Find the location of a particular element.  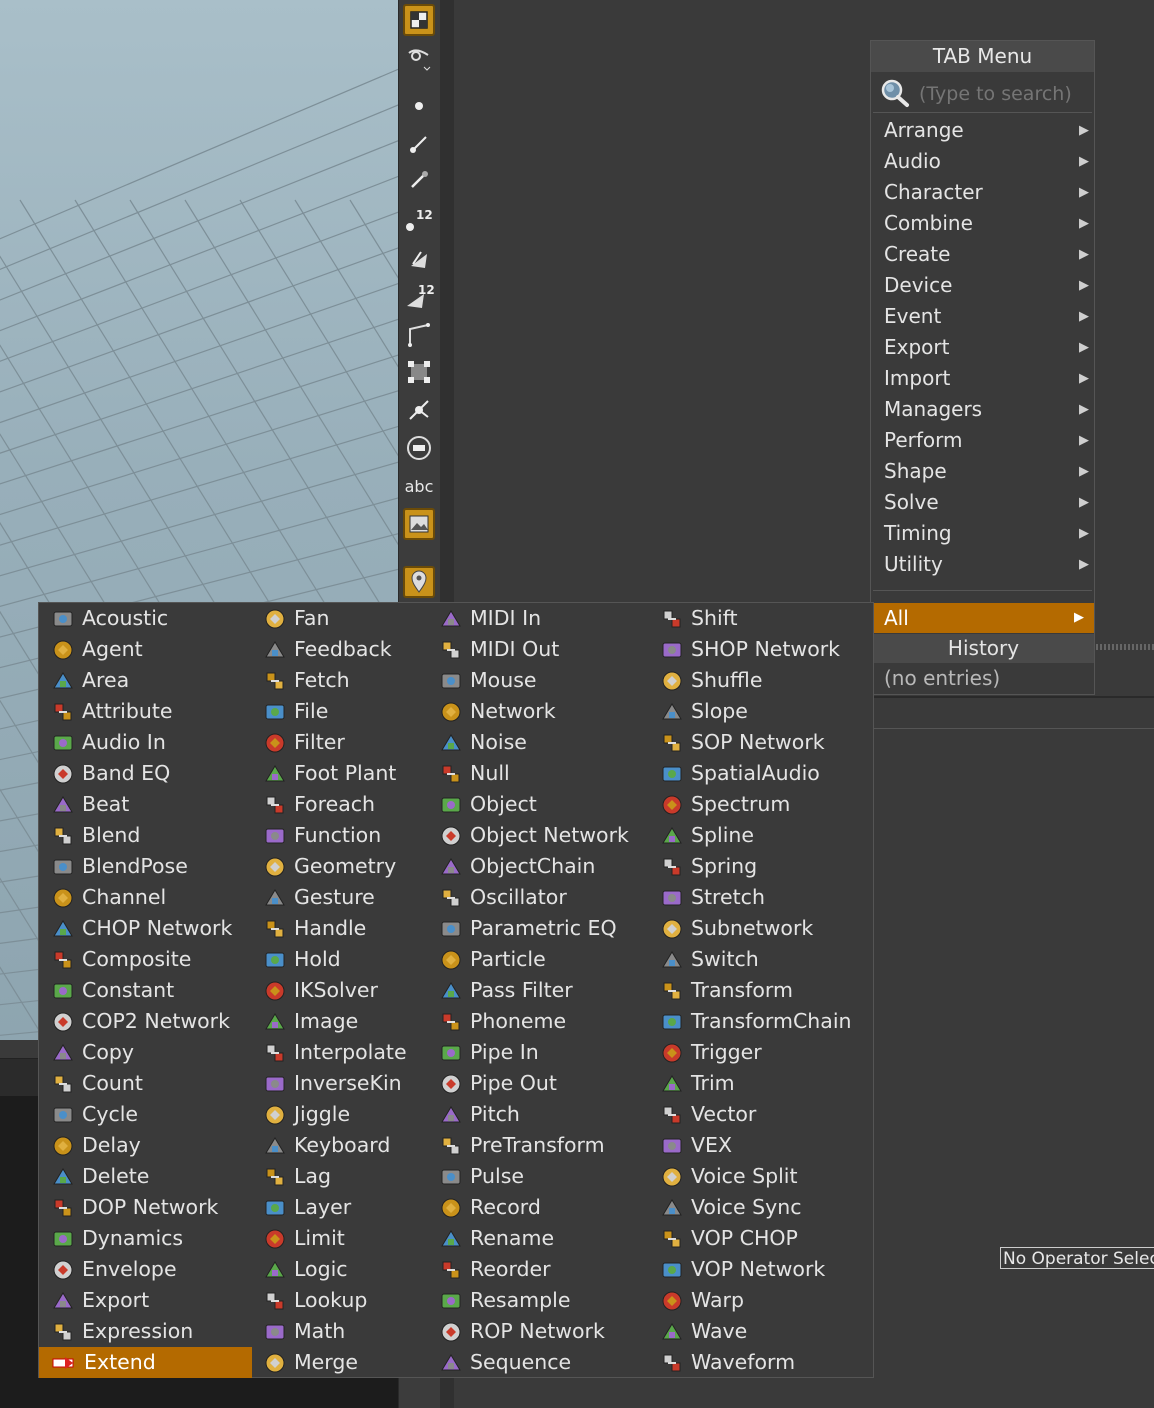

point-number-tool: 12 is located at coordinates (419, 220).